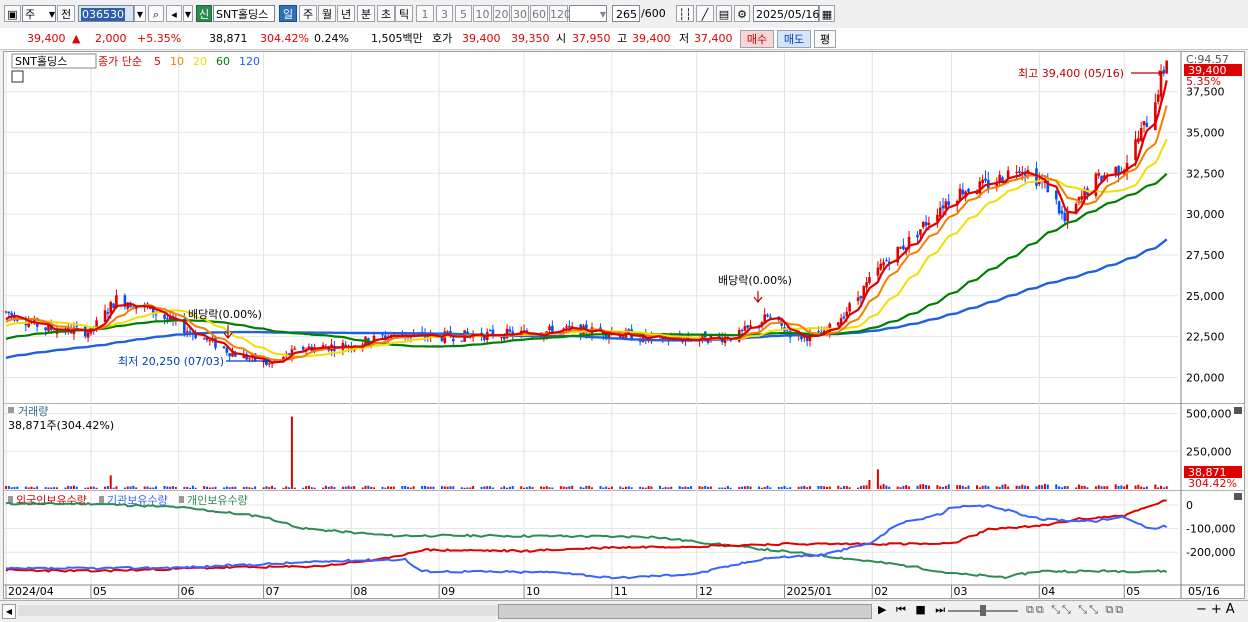 The image size is (1248, 622). I want to click on playback-controls: ▶ ⏮ ■ ⏭, so click(913, 610).